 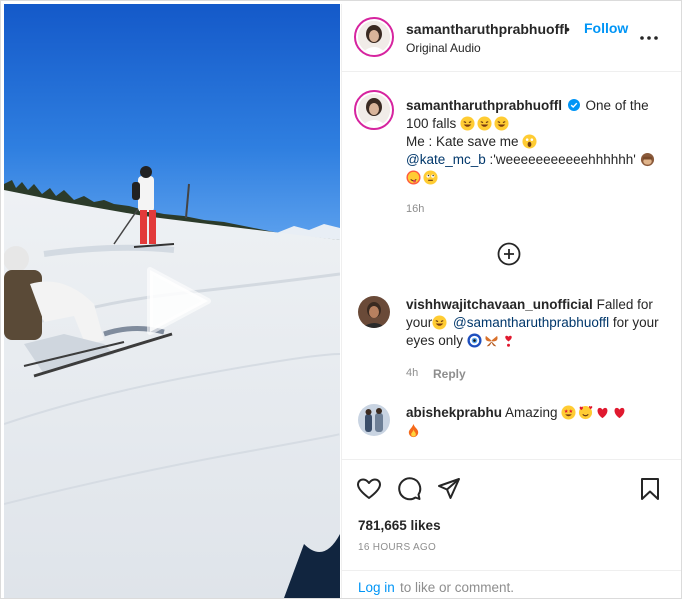 I want to click on comment-icon, so click(x=409, y=489).